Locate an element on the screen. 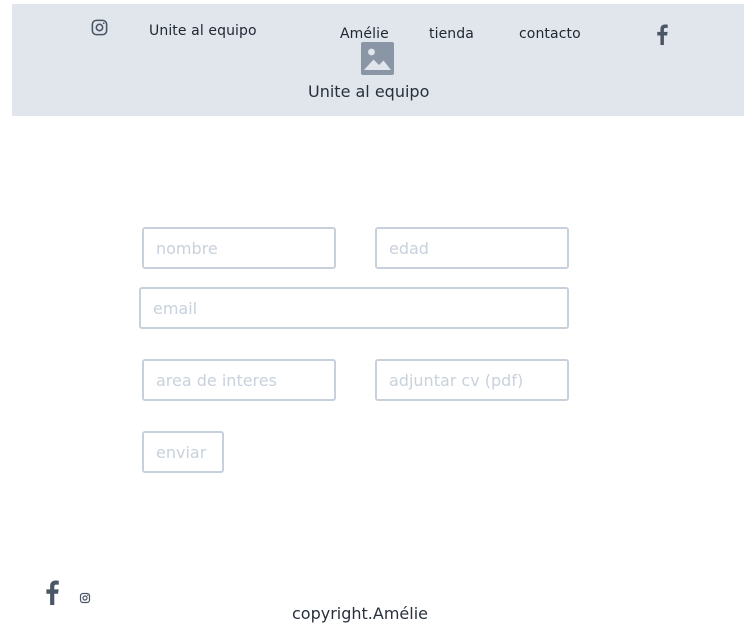 This screenshot has width=756, height=640. enviar-button: enviar is located at coordinates (183, 452).